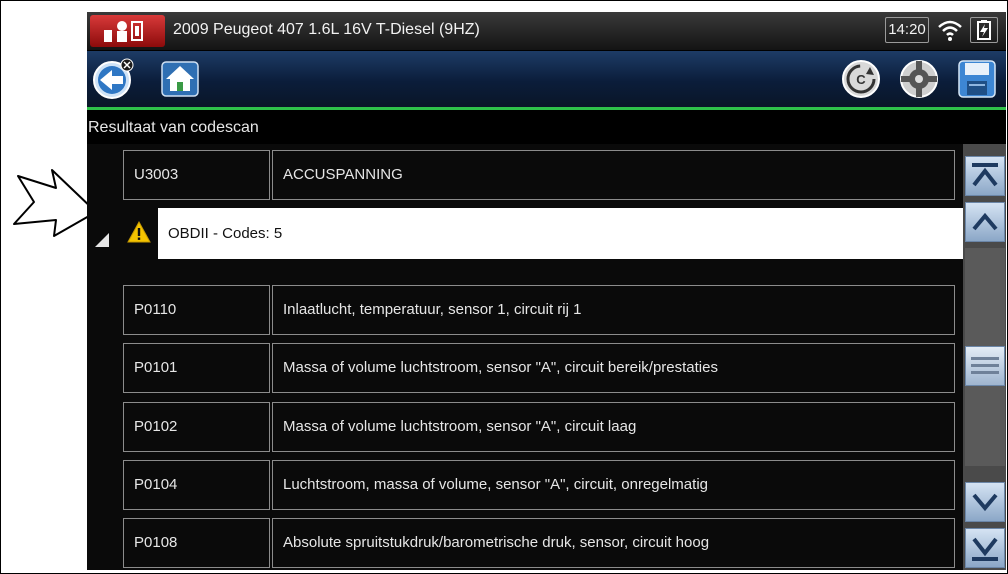 Image resolution: width=1008 pixels, height=574 pixels. What do you see at coordinates (950, 30) in the screenshot?
I see `wifi-icon` at bounding box center [950, 30].